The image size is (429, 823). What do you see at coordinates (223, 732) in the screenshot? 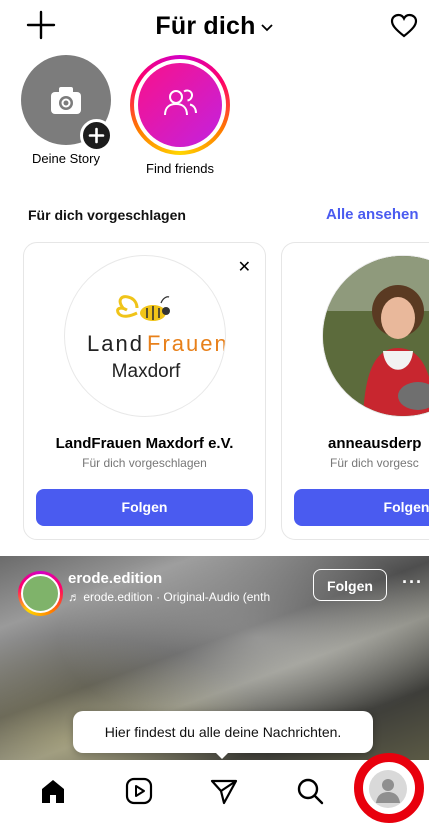
I see `messages-tooltip: Hier findest du alle deine Nachrichten.` at bounding box center [223, 732].